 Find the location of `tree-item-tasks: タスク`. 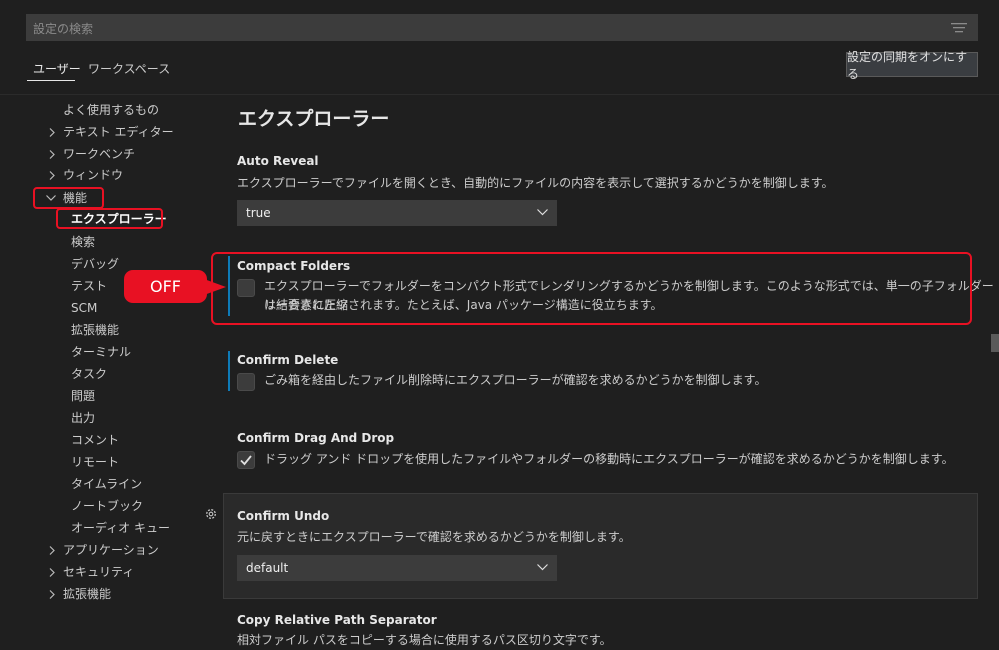

tree-item-tasks: タスク is located at coordinates (89, 374).